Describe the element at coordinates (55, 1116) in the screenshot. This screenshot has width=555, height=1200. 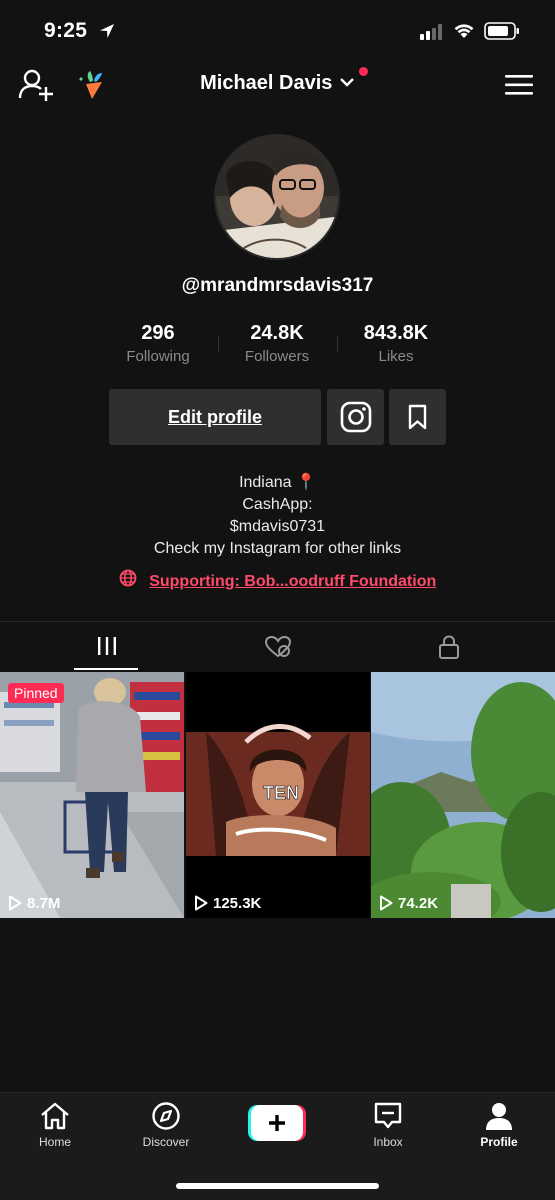
I see `home-icon` at that location.